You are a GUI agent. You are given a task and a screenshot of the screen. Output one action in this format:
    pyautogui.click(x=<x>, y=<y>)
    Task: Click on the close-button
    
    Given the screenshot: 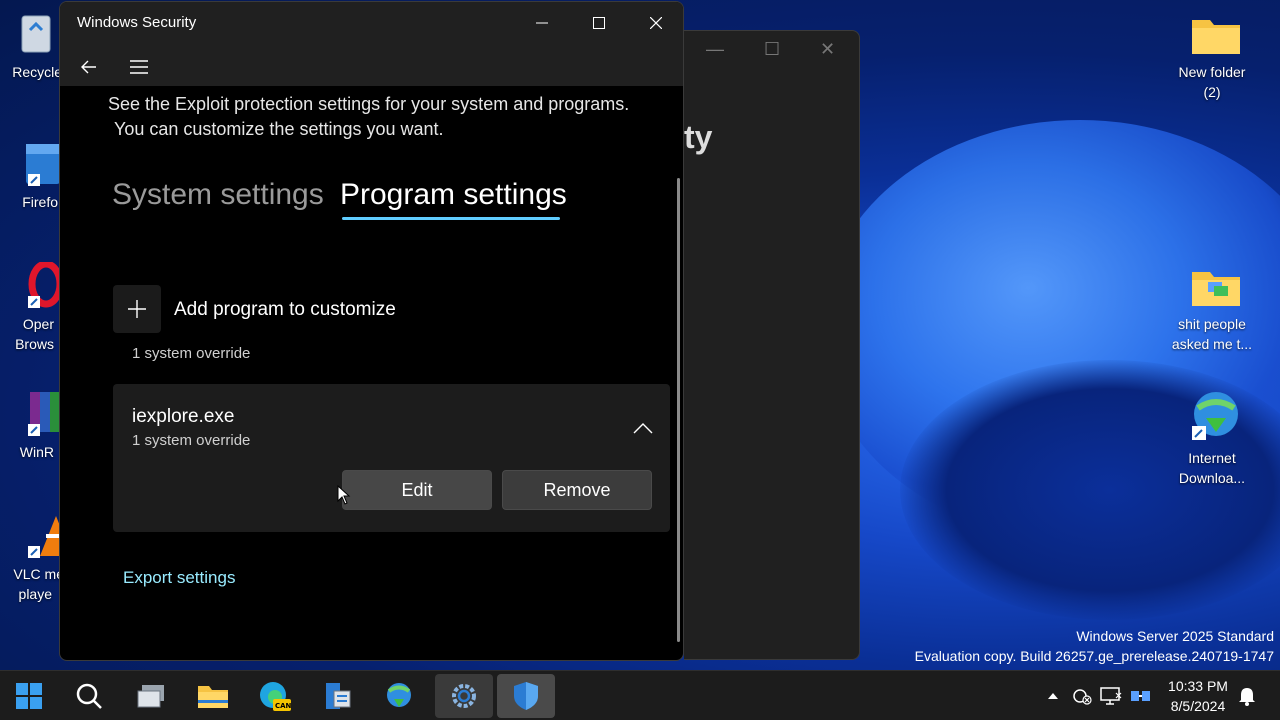 What is the action you would take?
    pyautogui.click(x=655, y=23)
    